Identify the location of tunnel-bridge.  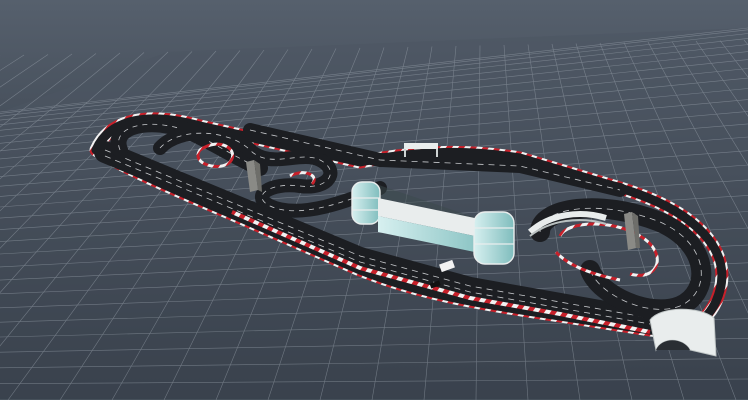
(683, 332).